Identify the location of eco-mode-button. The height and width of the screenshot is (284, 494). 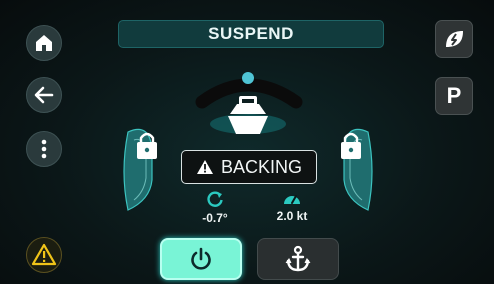
(454, 39).